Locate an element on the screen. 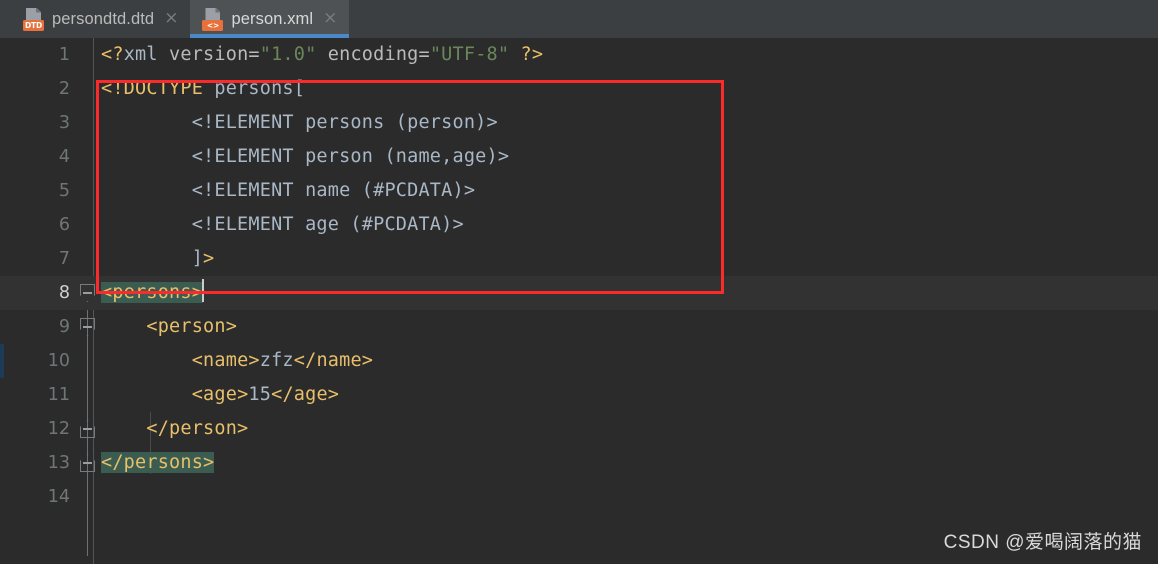  token-tag-name-open: <name> is located at coordinates (225, 360).